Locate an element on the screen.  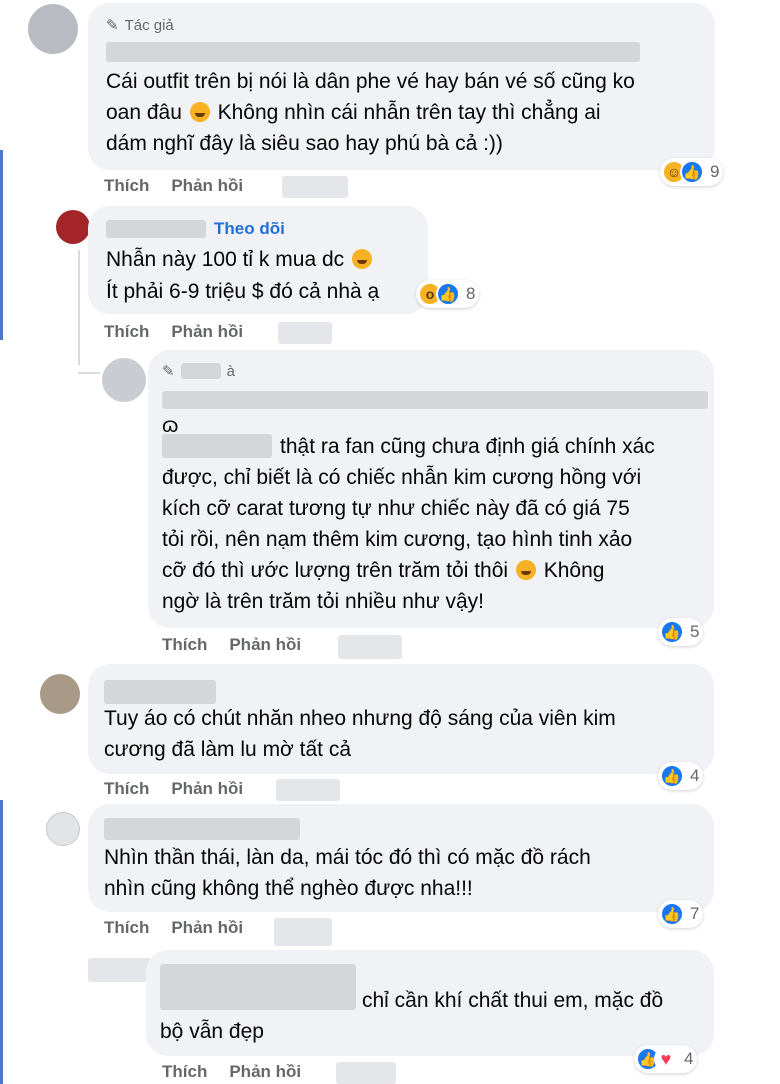
follow-link: Theo dõi is located at coordinates (249, 229).